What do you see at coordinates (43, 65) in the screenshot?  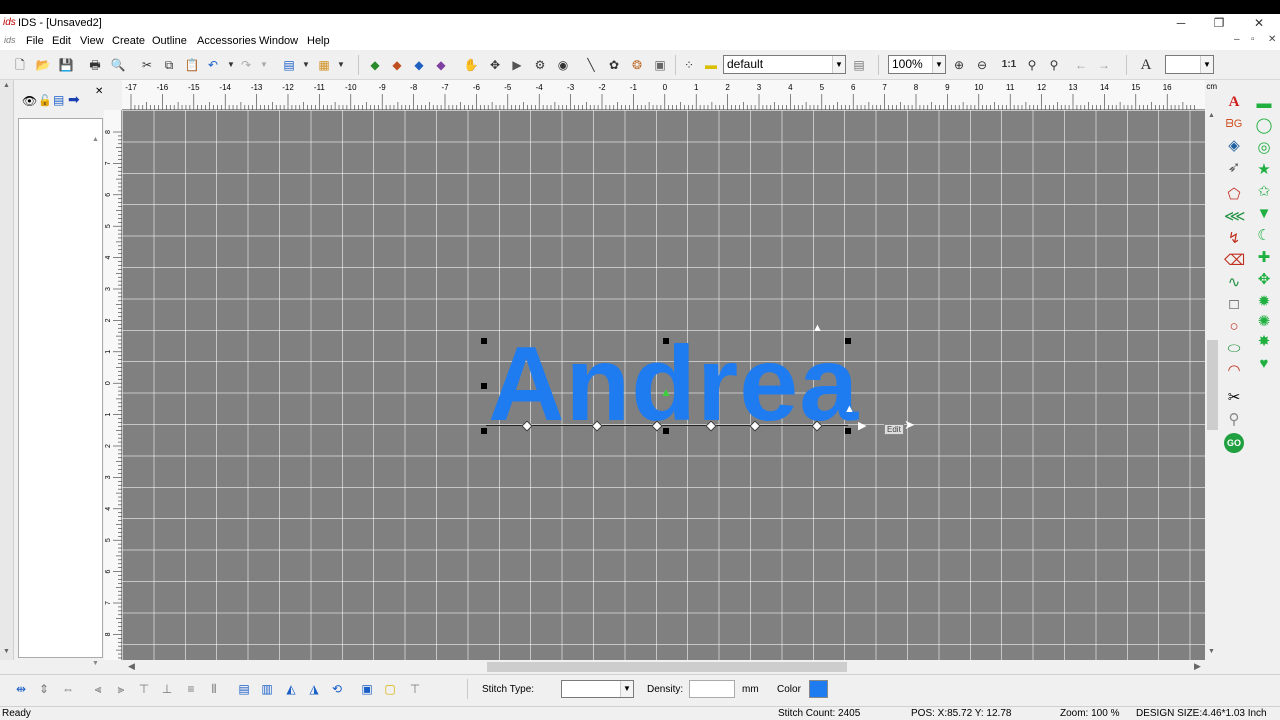 I see `open-icon: 📂` at bounding box center [43, 65].